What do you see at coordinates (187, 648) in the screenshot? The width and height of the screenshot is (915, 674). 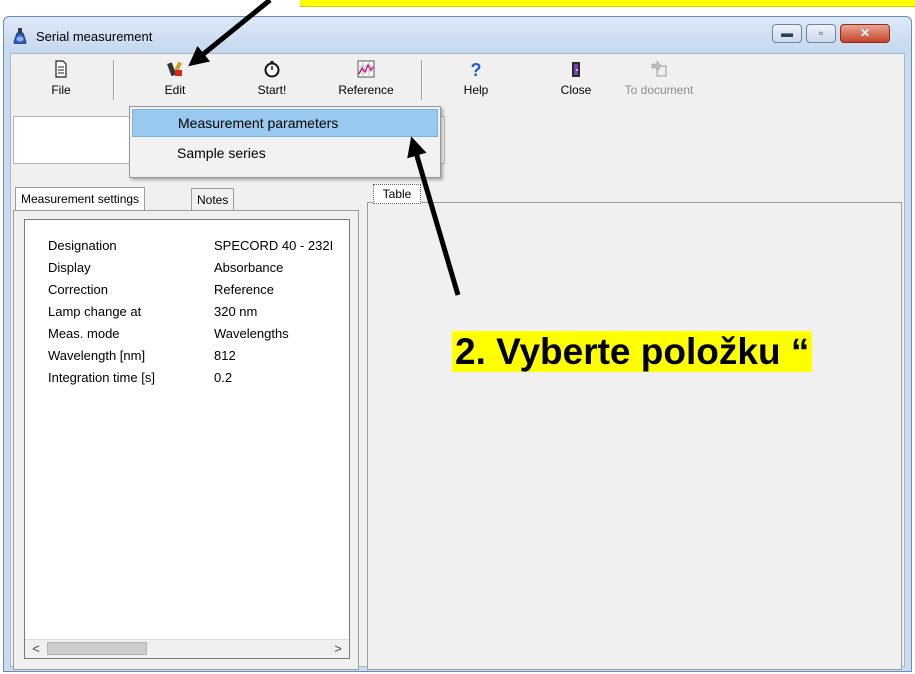 I see `horizontal-scrollbar: < >` at bounding box center [187, 648].